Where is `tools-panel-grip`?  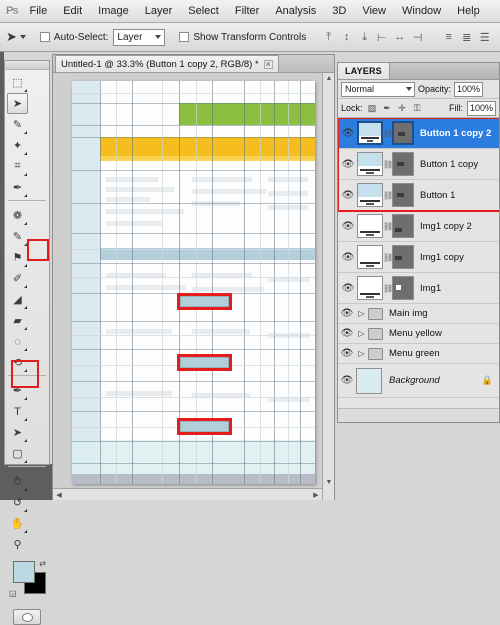
tools-panel-grip is located at coordinates (27, 65).